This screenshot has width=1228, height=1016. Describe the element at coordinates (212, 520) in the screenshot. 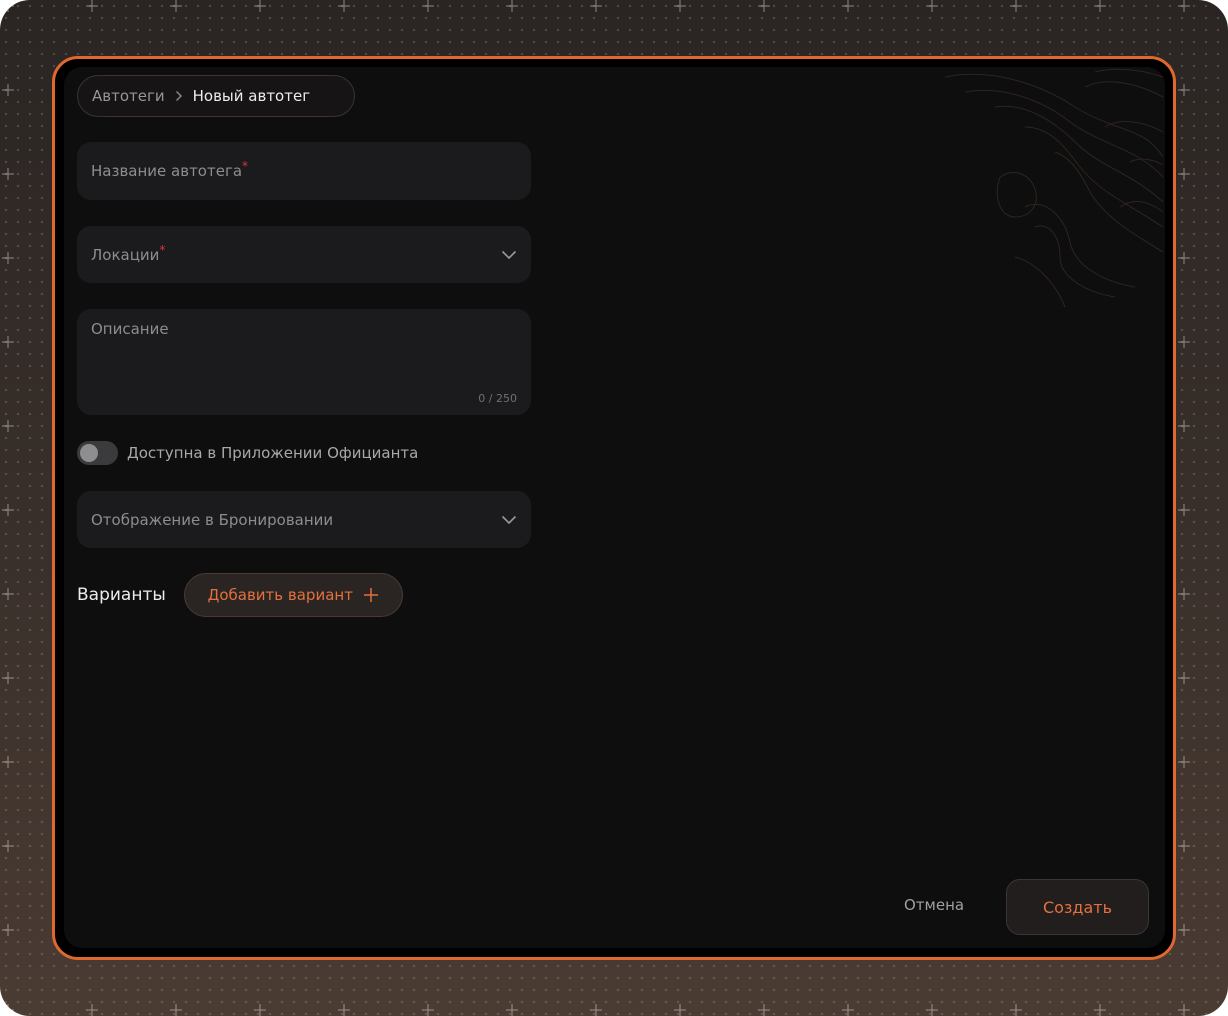

I see `booking-display-label: Отображение в Бронировании` at that location.